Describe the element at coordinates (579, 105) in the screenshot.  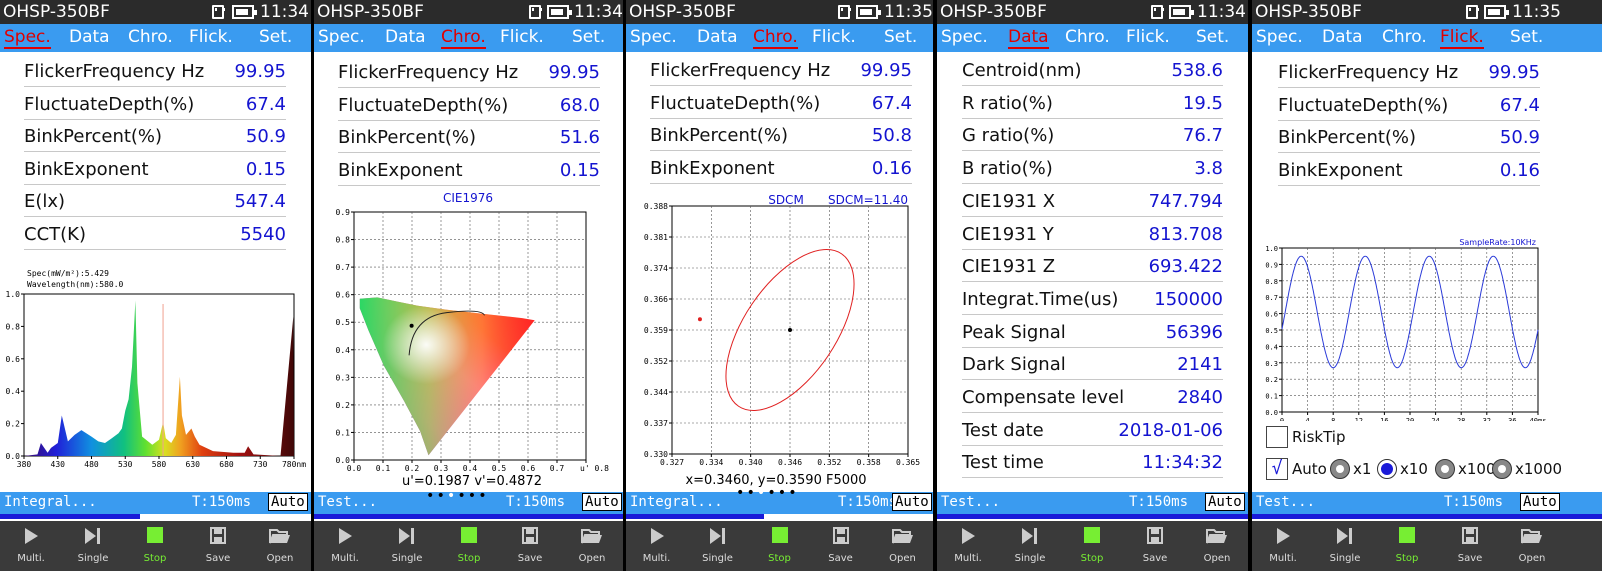
I see `measurement-value: 68.0` at that location.